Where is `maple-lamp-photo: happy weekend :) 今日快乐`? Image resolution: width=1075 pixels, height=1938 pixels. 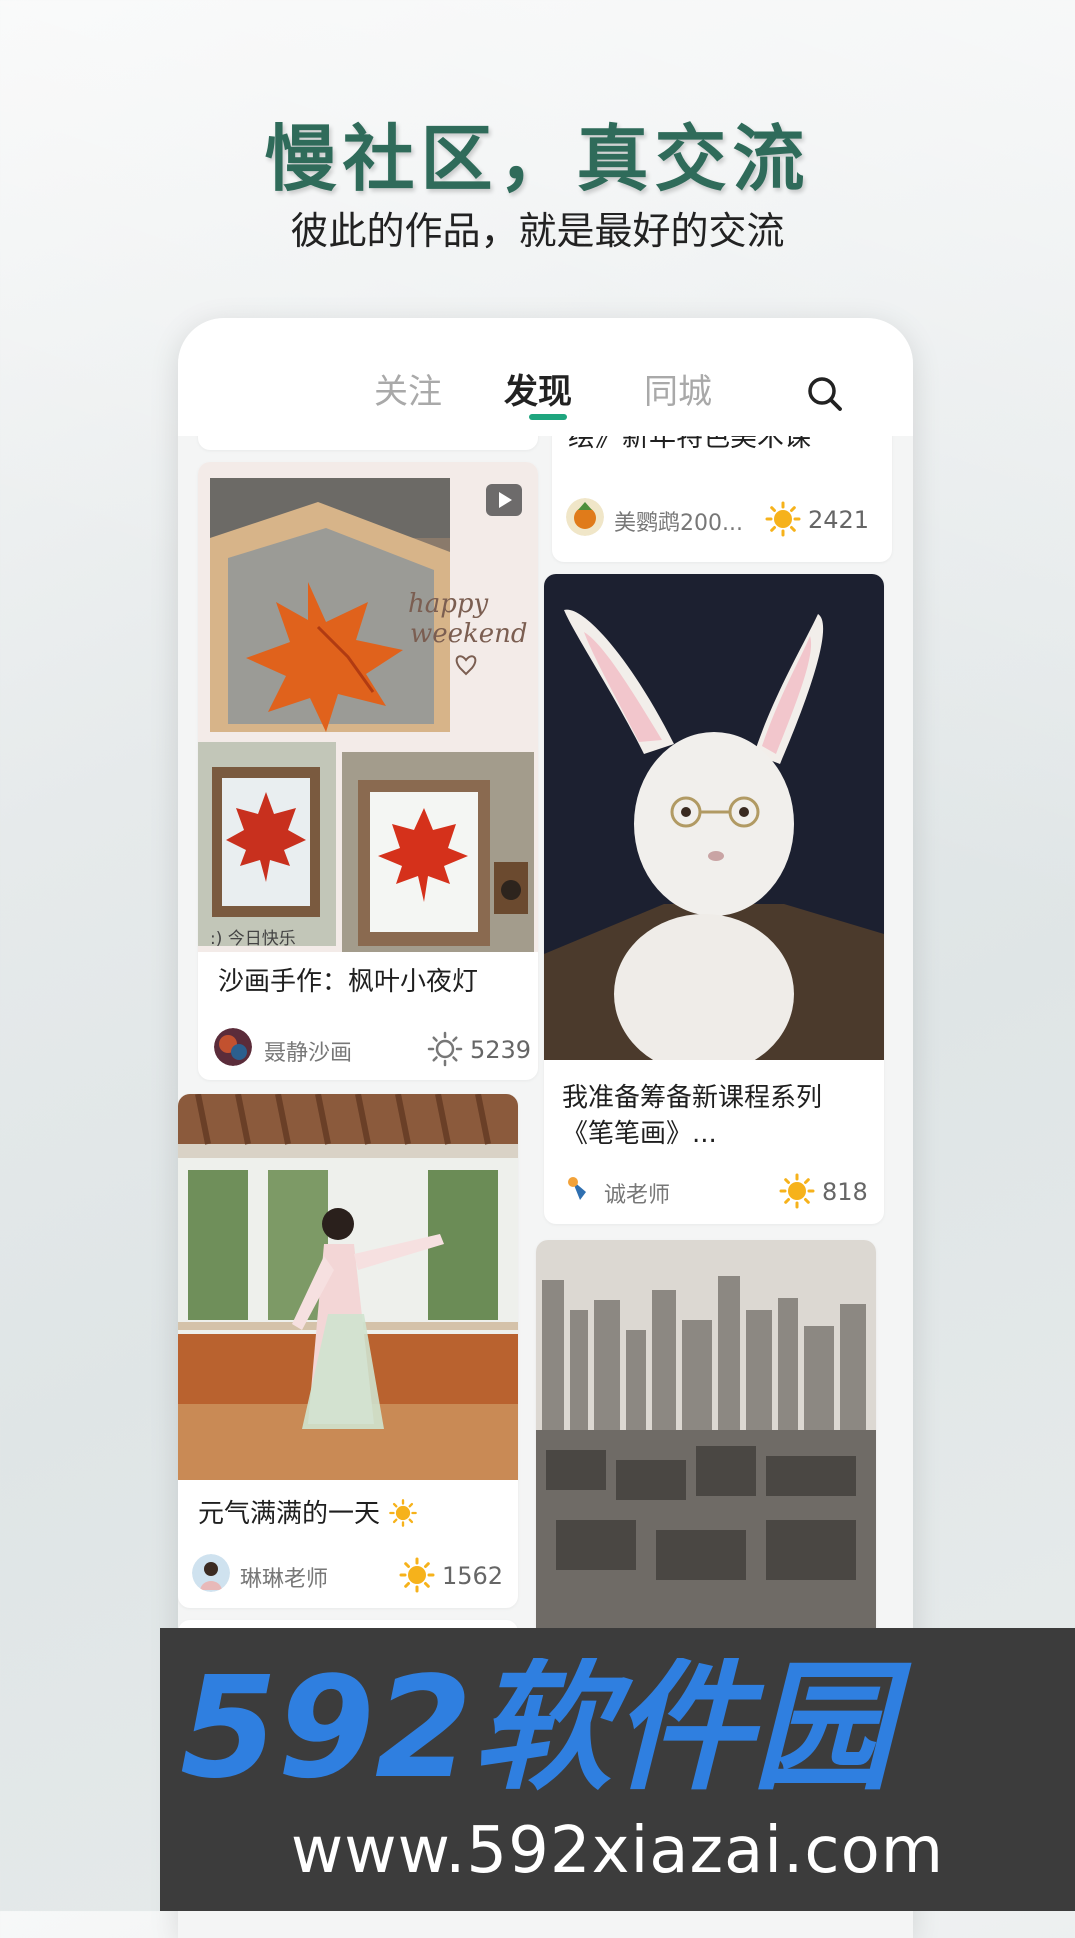
maple-lamp-photo: happy weekend :) 今日快乐 is located at coordinates (368, 707).